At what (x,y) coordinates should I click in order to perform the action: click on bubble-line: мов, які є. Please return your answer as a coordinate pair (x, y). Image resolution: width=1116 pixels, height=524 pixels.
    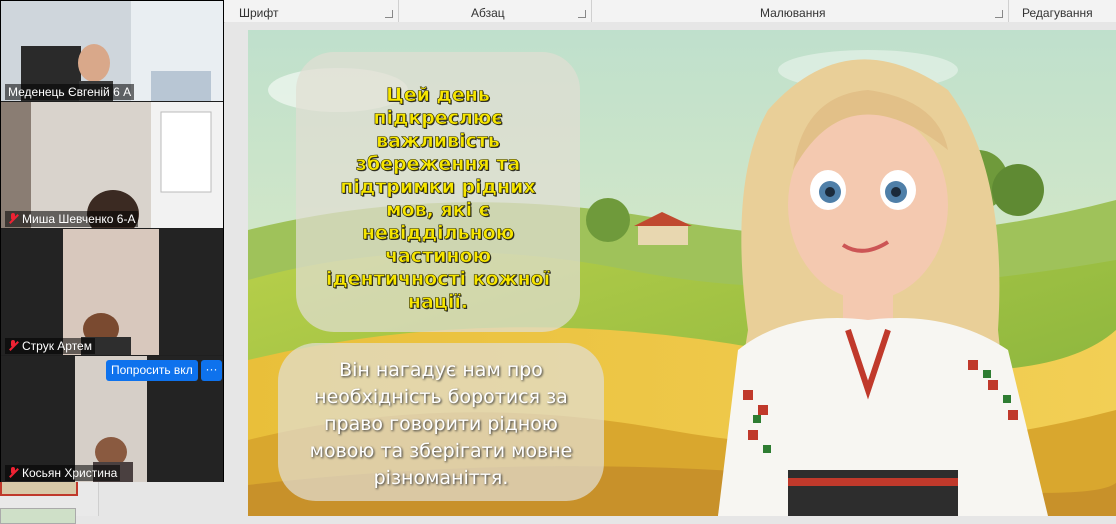
    Looking at the image, I should click on (438, 210).